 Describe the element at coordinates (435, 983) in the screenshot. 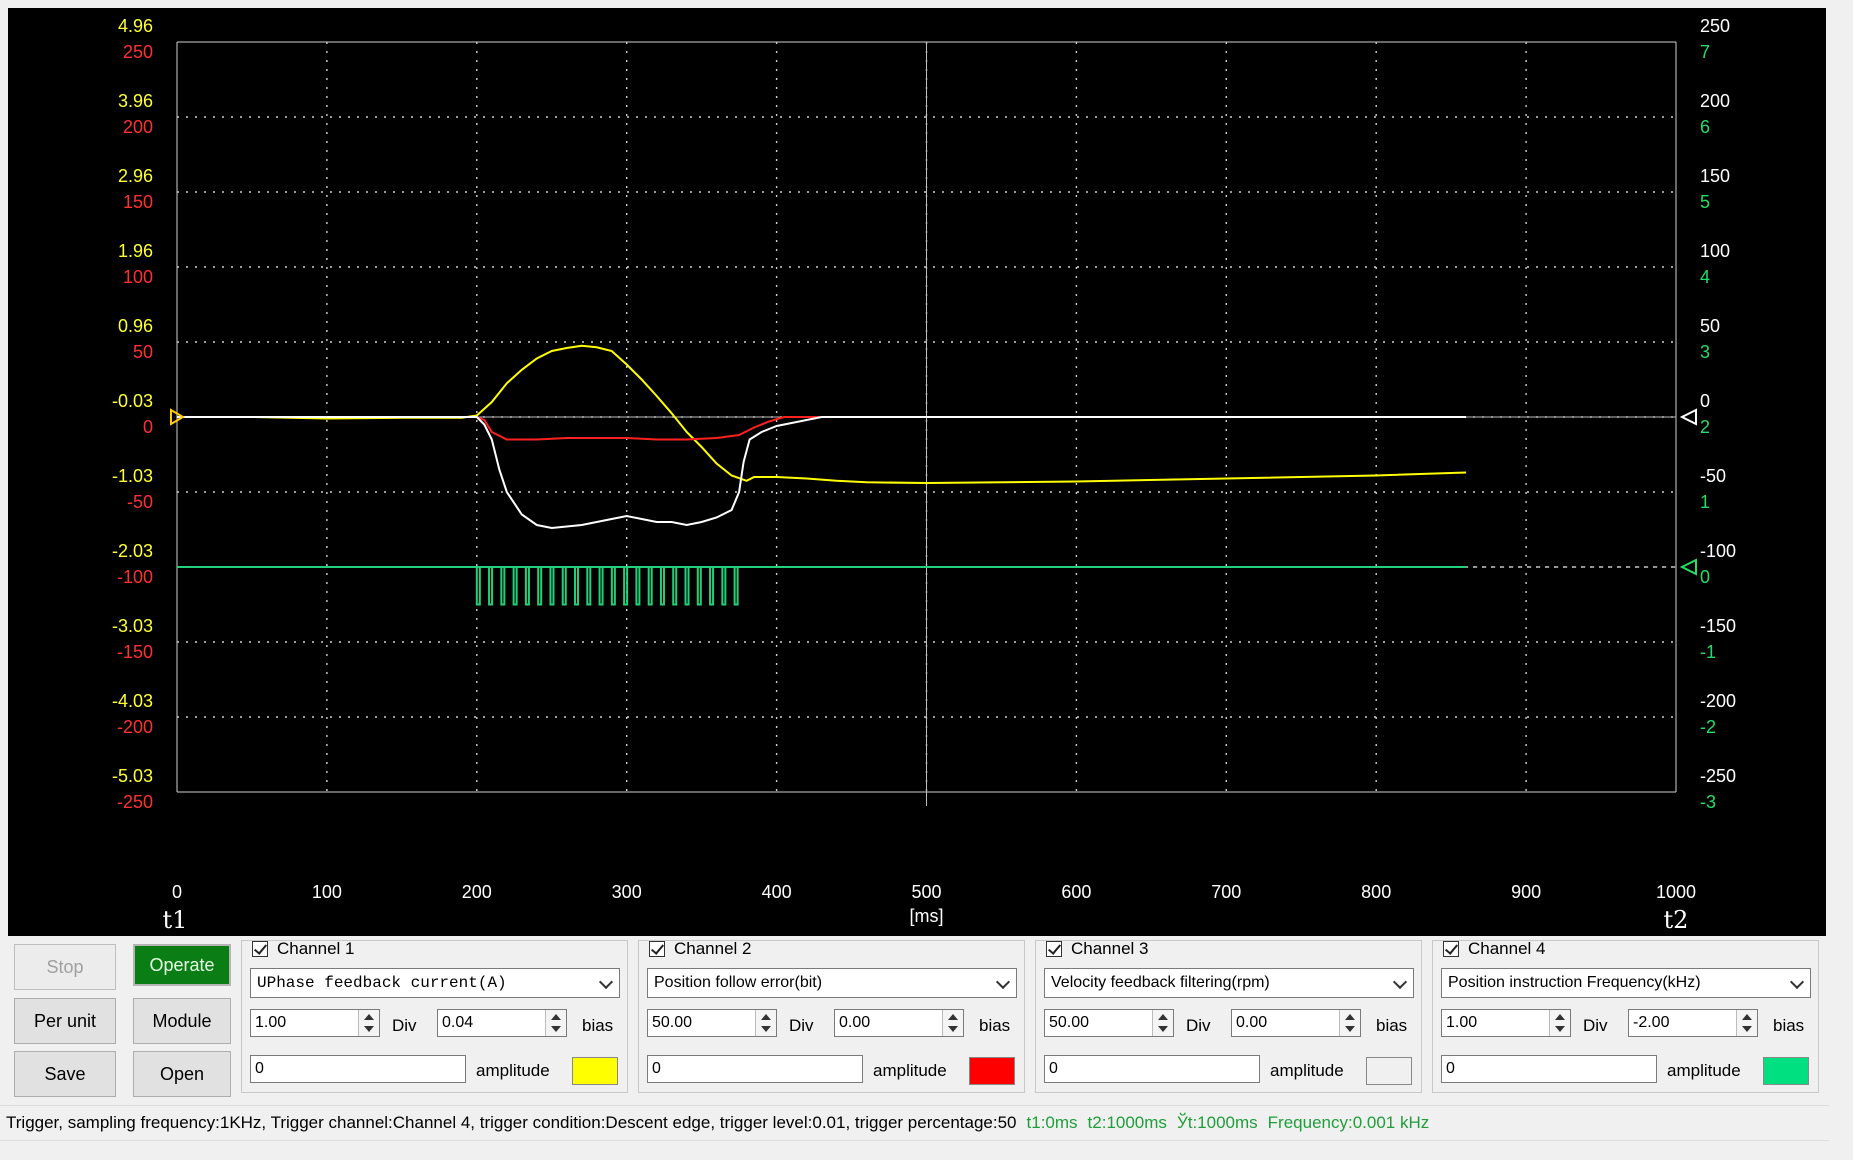

I see `channel-1-signal-select: UPhase feedback current(A)` at that location.